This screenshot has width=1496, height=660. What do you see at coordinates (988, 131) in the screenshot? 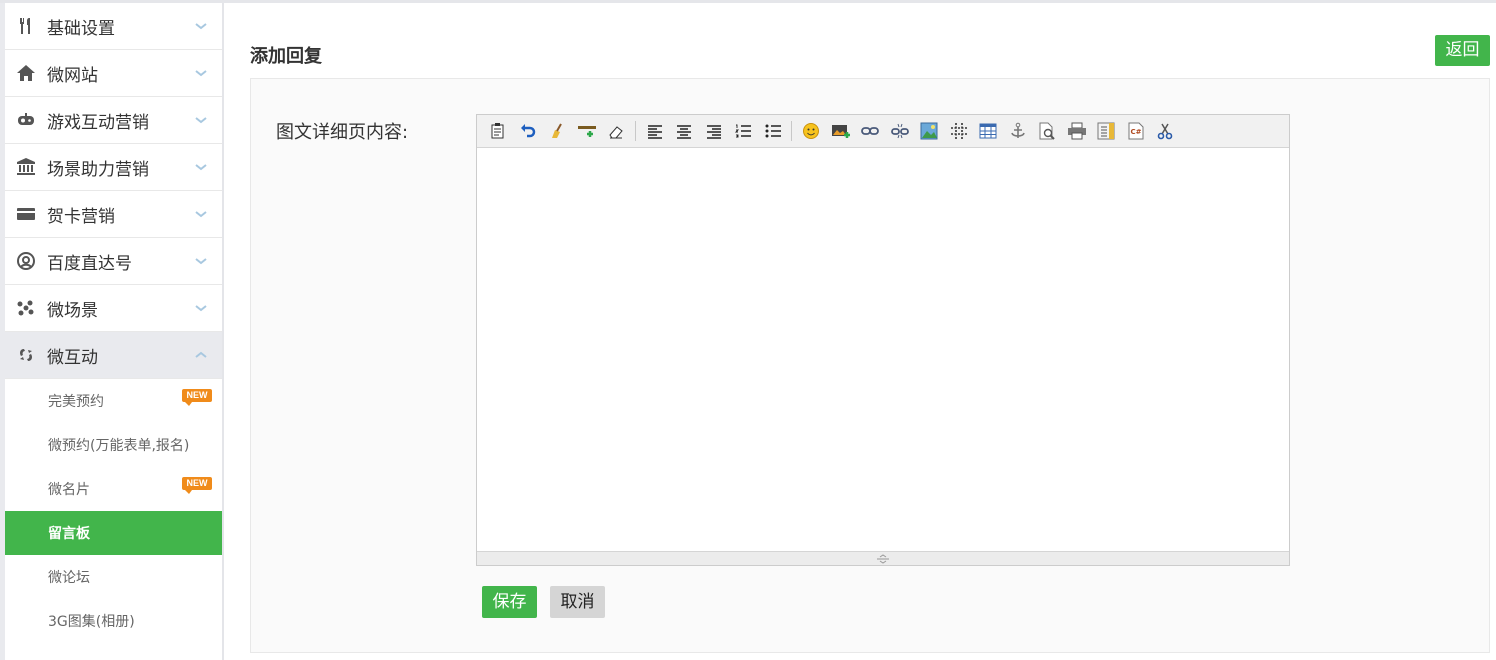
I see `table-icon` at bounding box center [988, 131].